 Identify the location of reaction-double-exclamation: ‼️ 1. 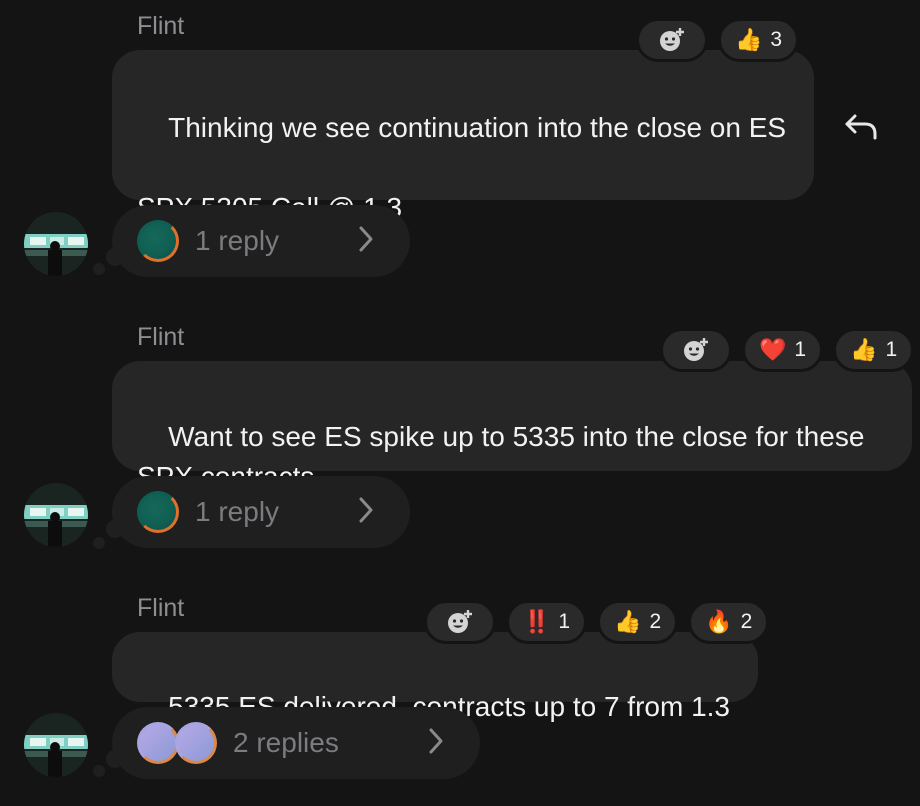
(547, 622).